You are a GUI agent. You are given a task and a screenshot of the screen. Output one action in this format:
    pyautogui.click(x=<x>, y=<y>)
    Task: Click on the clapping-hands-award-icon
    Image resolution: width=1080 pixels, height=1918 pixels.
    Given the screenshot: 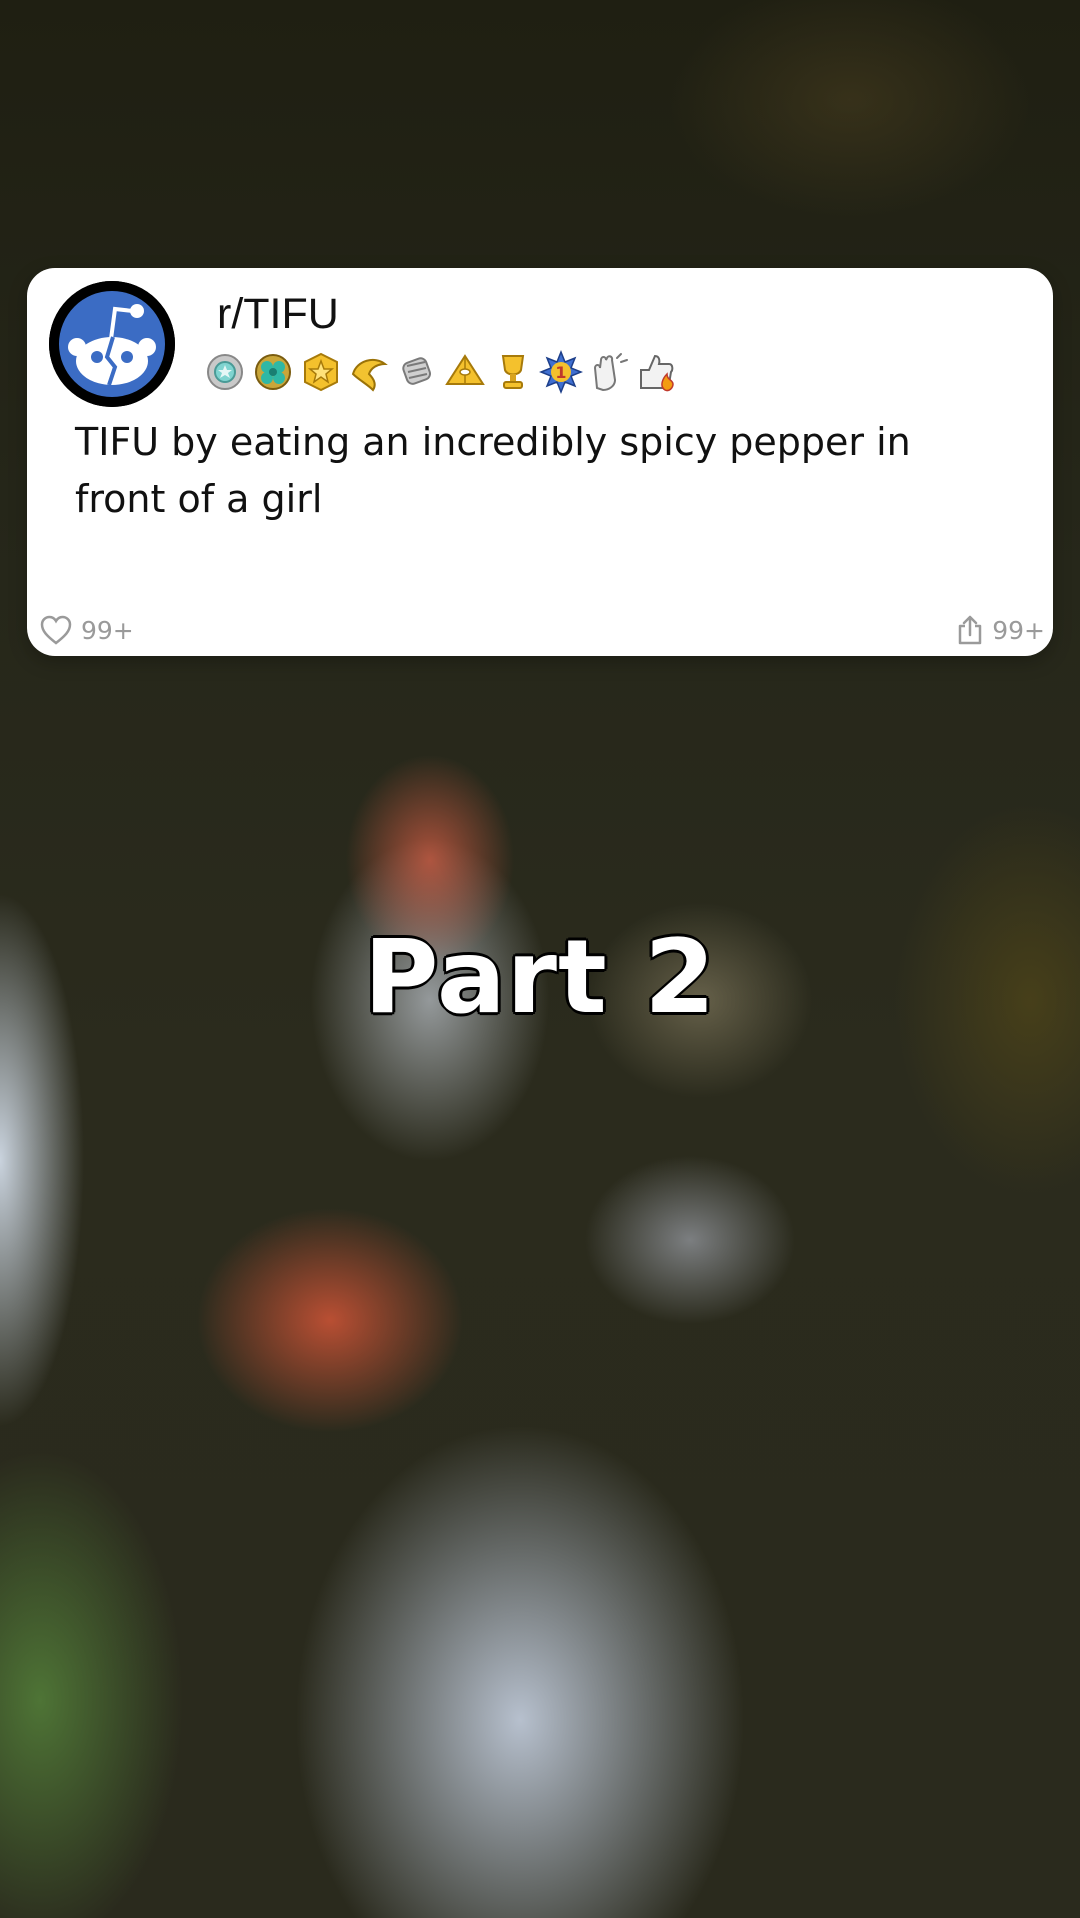 What is the action you would take?
    pyautogui.click(x=610, y=372)
    